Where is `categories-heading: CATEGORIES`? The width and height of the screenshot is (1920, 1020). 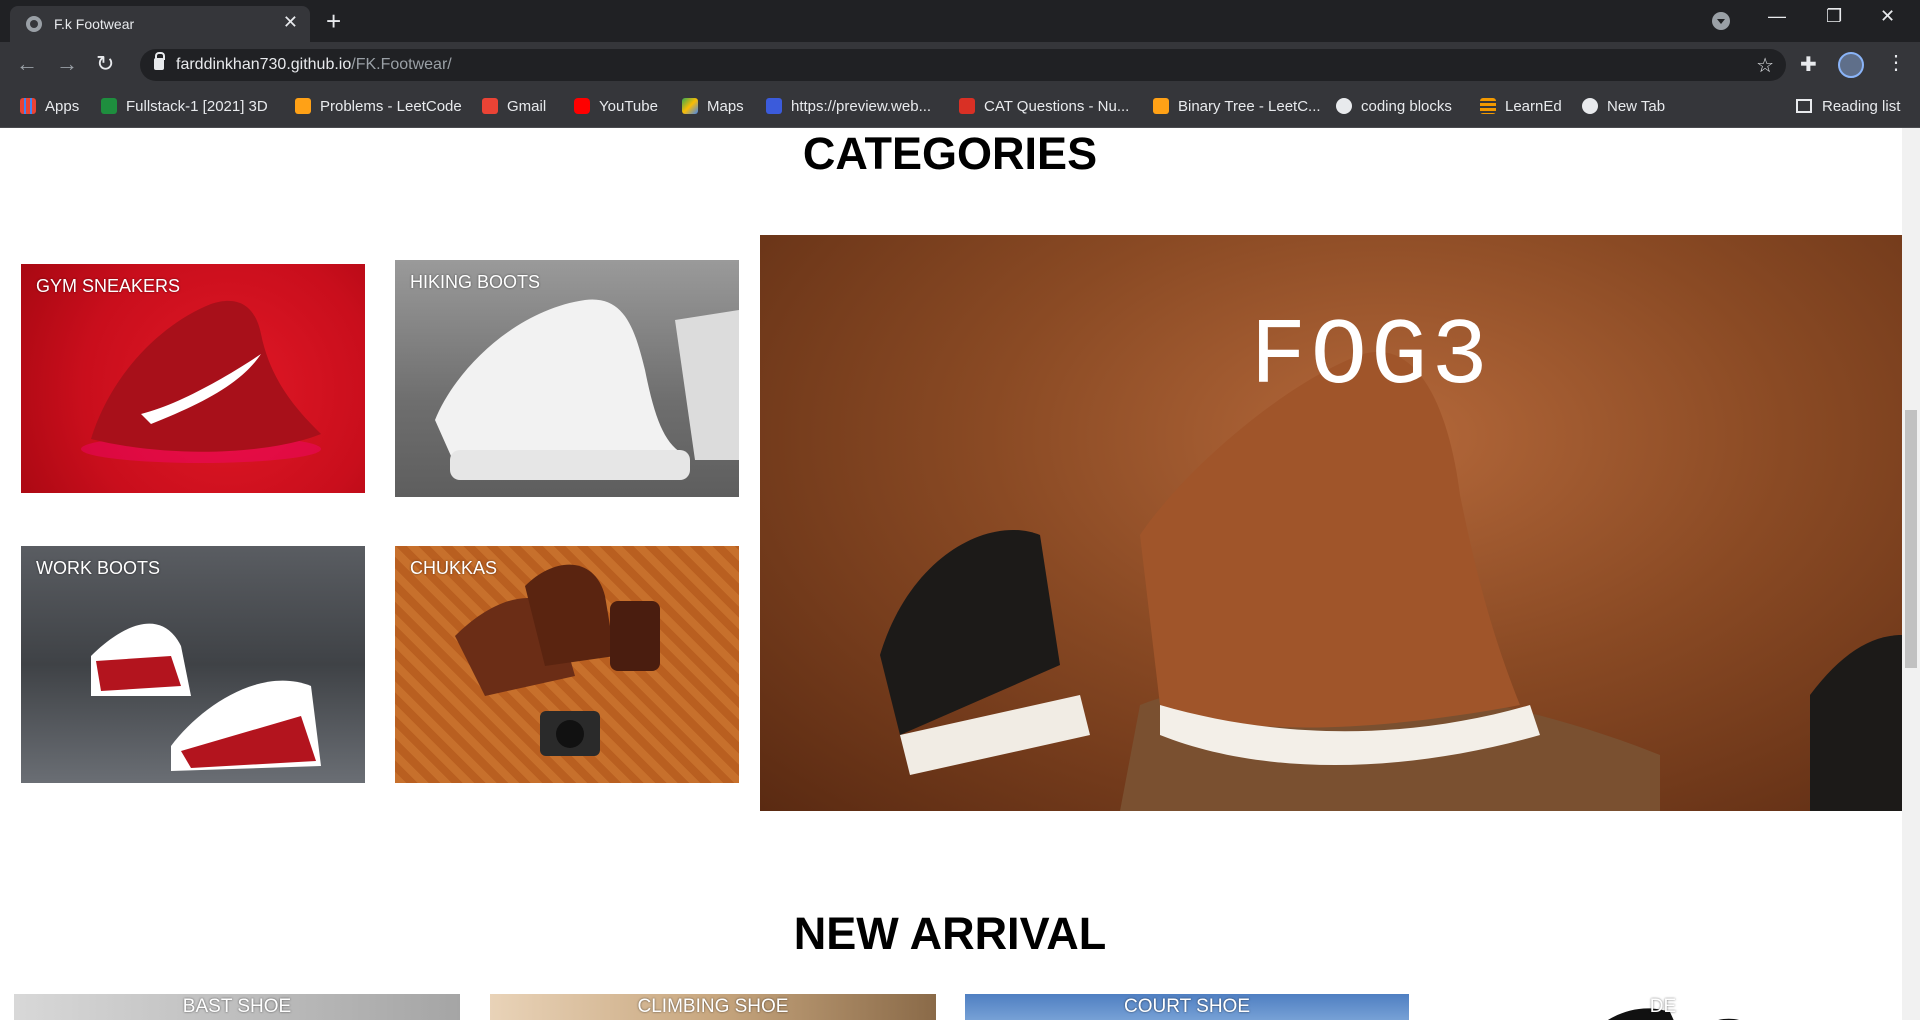
categories-heading: CATEGORIES is located at coordinates (950, 153).